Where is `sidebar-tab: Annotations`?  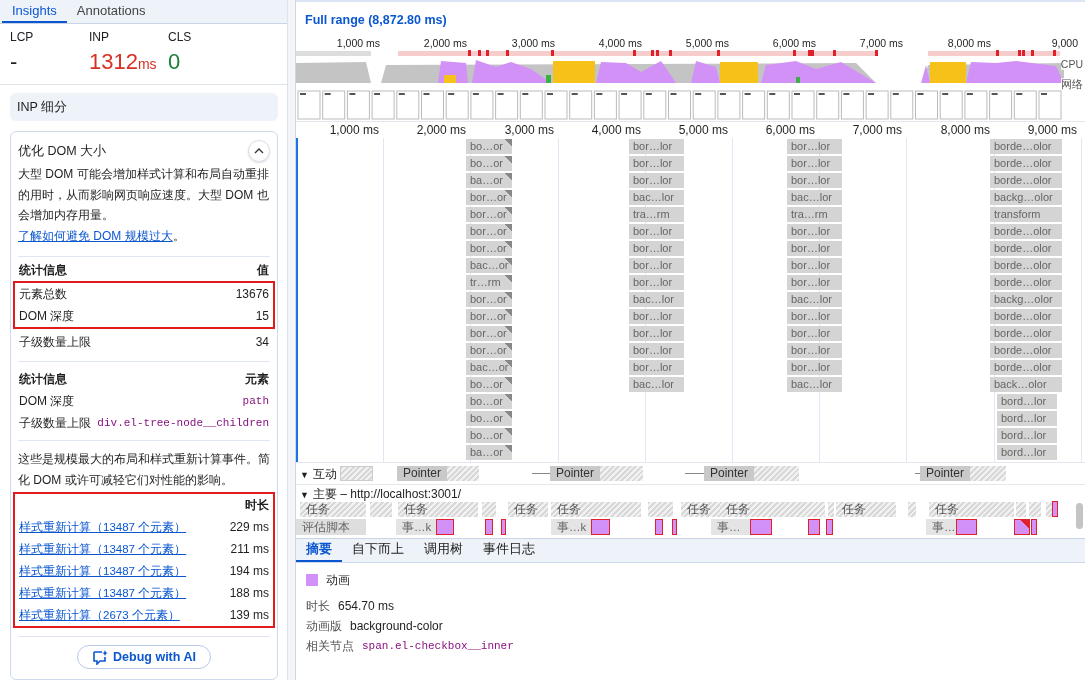
sidebar-tab: Annotations is located at coordinates (111, 12).